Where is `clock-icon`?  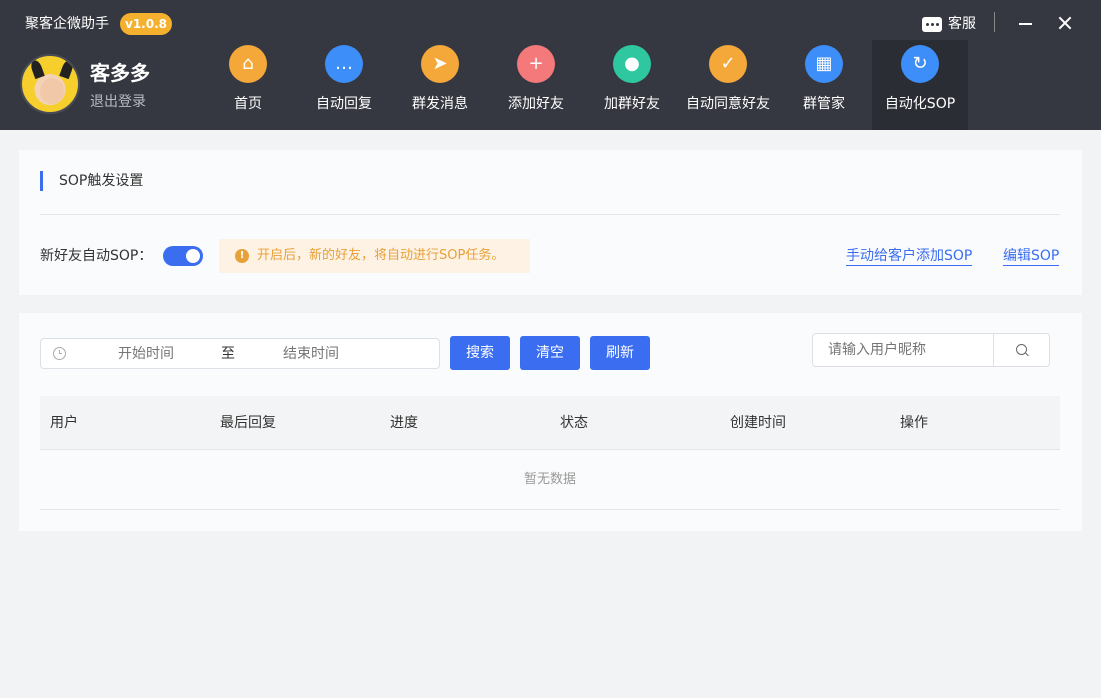 clock-icon is located at coordinates (59, 353).